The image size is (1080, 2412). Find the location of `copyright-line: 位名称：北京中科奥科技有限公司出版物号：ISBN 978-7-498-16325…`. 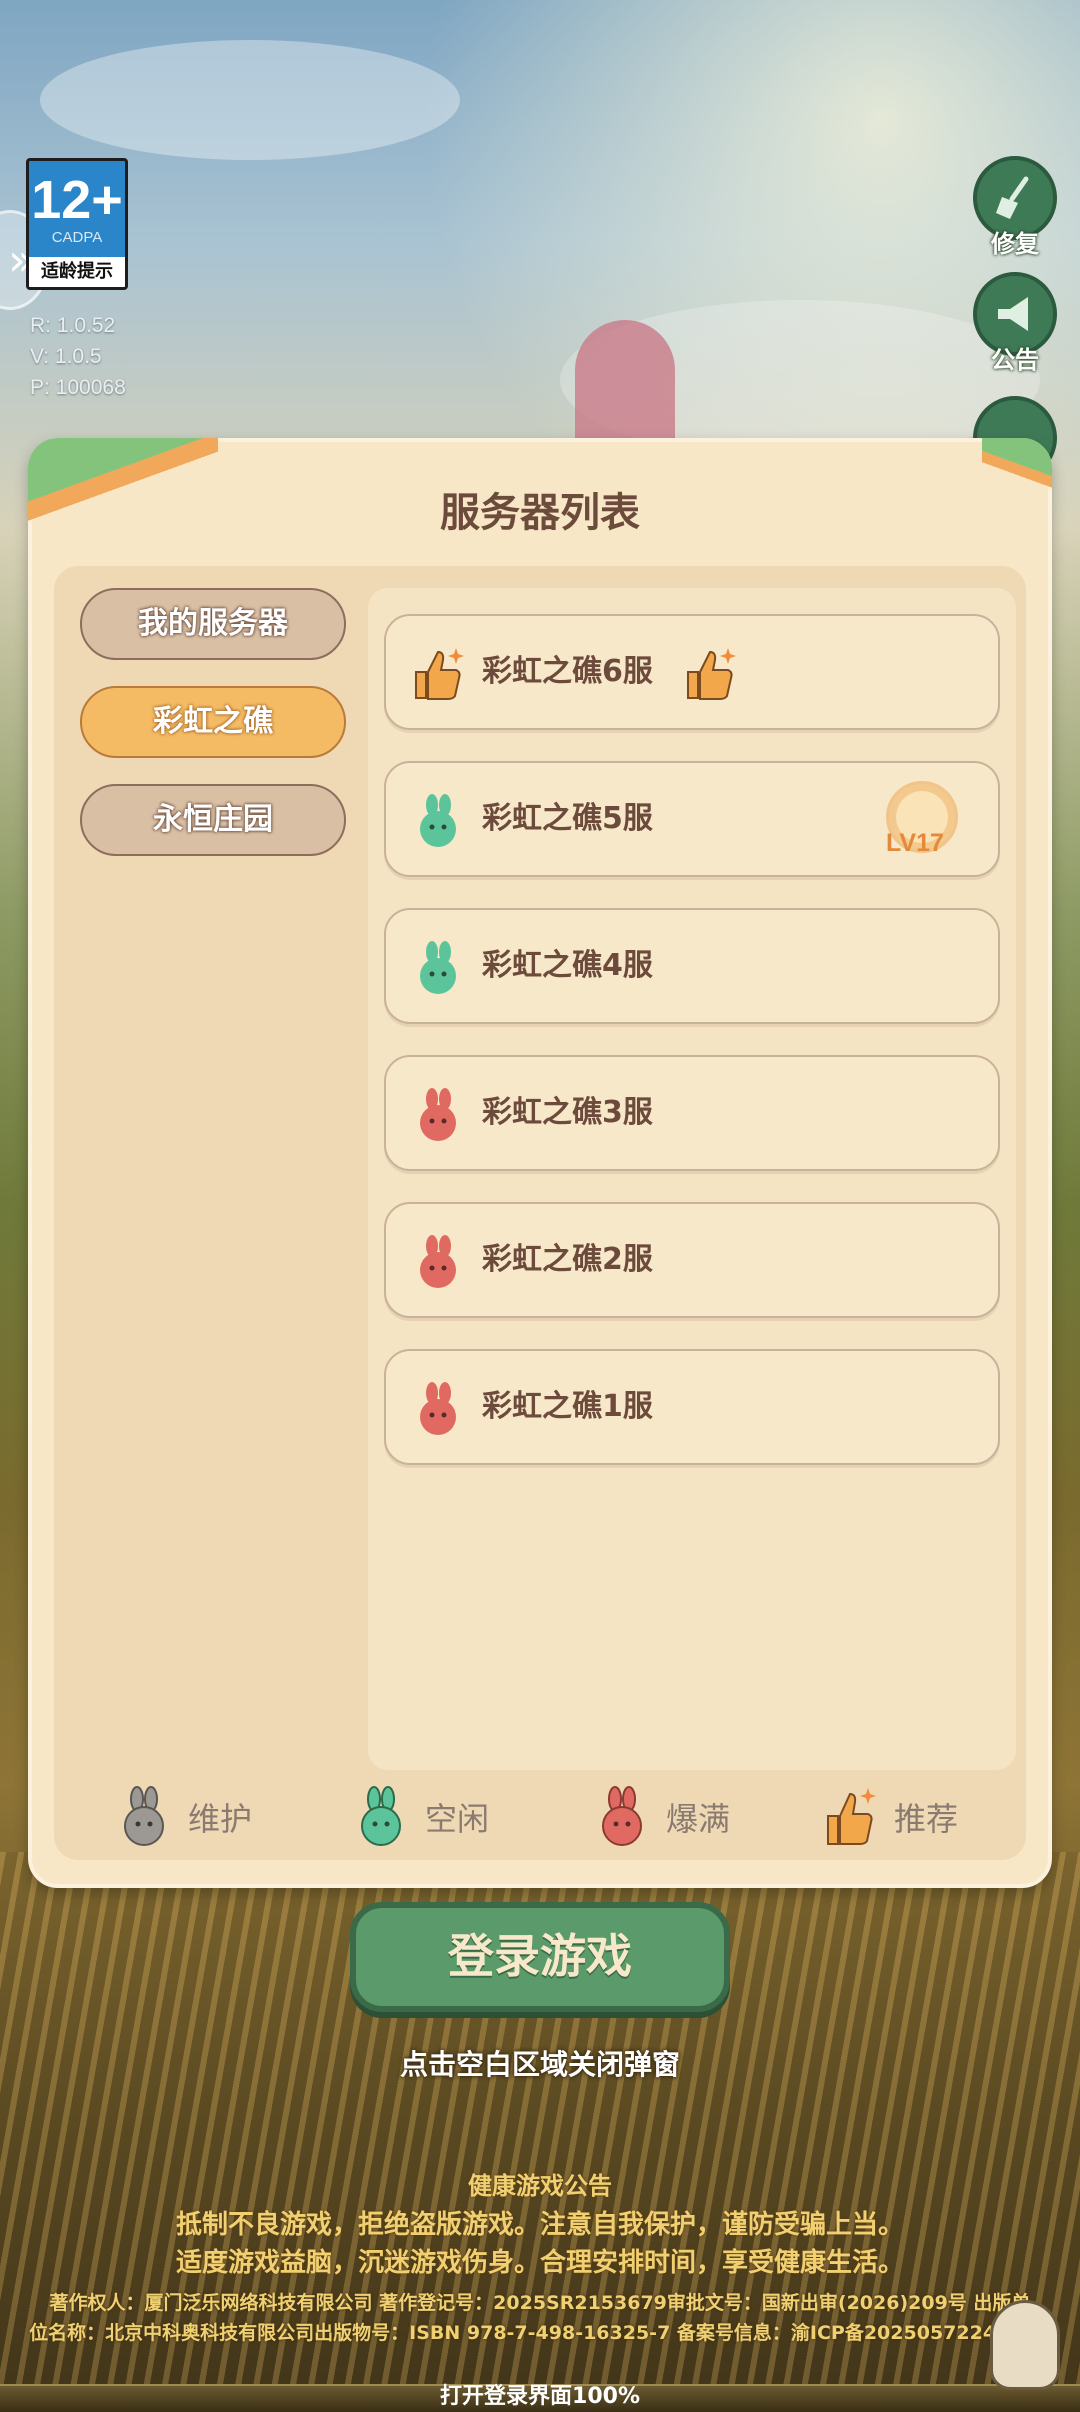

copyright-line: 位名称：北京中科奥科技有限公司出版物号：ISBN 978-7-498-16325… is located at coordinates (540, 2333).